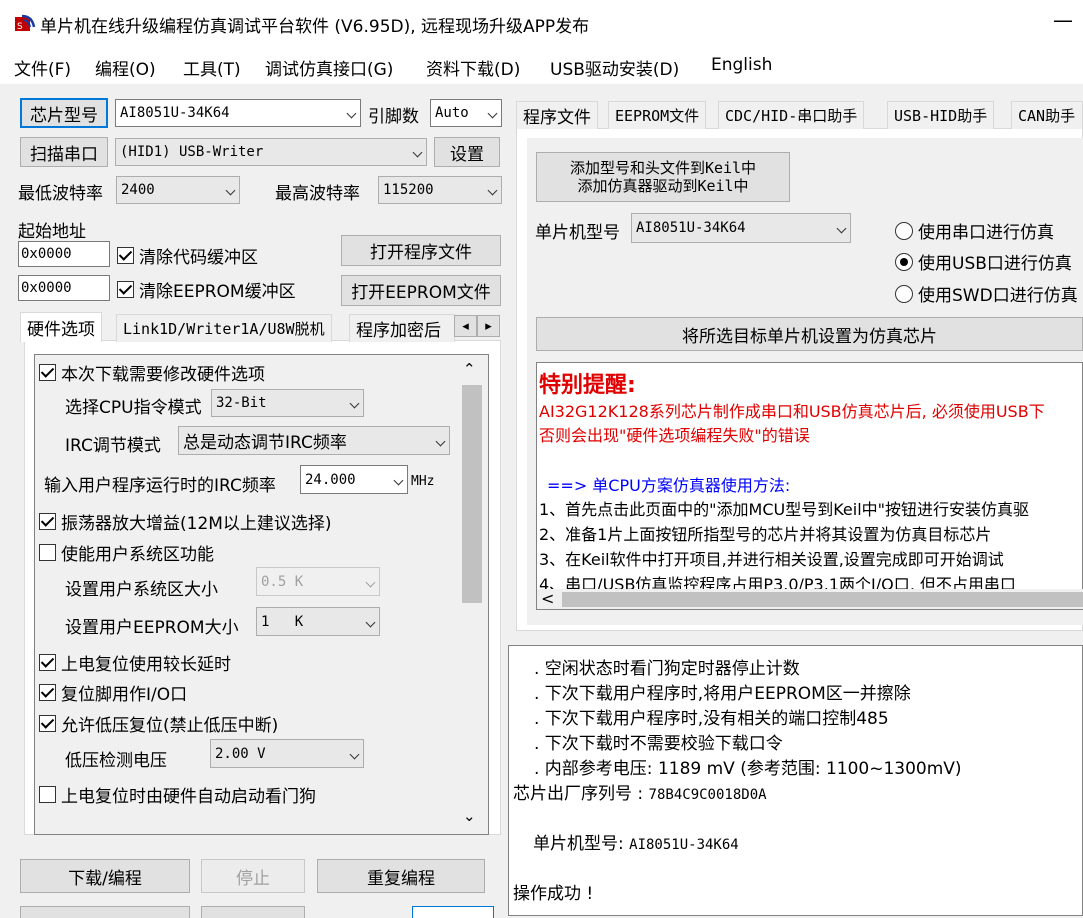 This screenshot has width=1083, height=918. I want to click on scan-port-button: 扫描串口, so click(64, 152).